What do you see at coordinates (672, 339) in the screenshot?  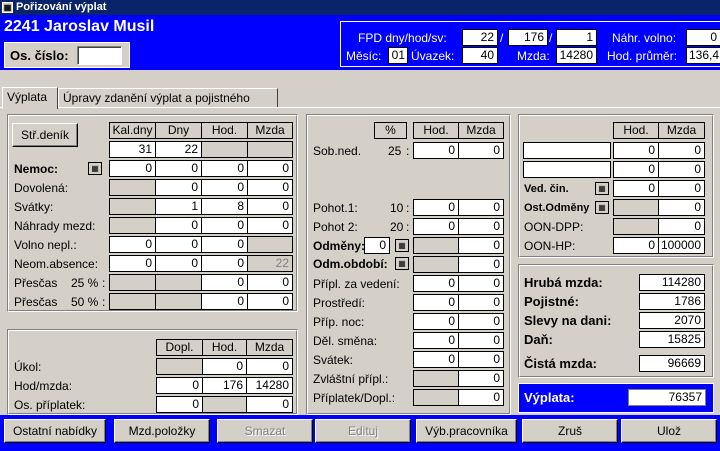 I see `summary-dan-field: 15825` at bounding box center [672, 339].